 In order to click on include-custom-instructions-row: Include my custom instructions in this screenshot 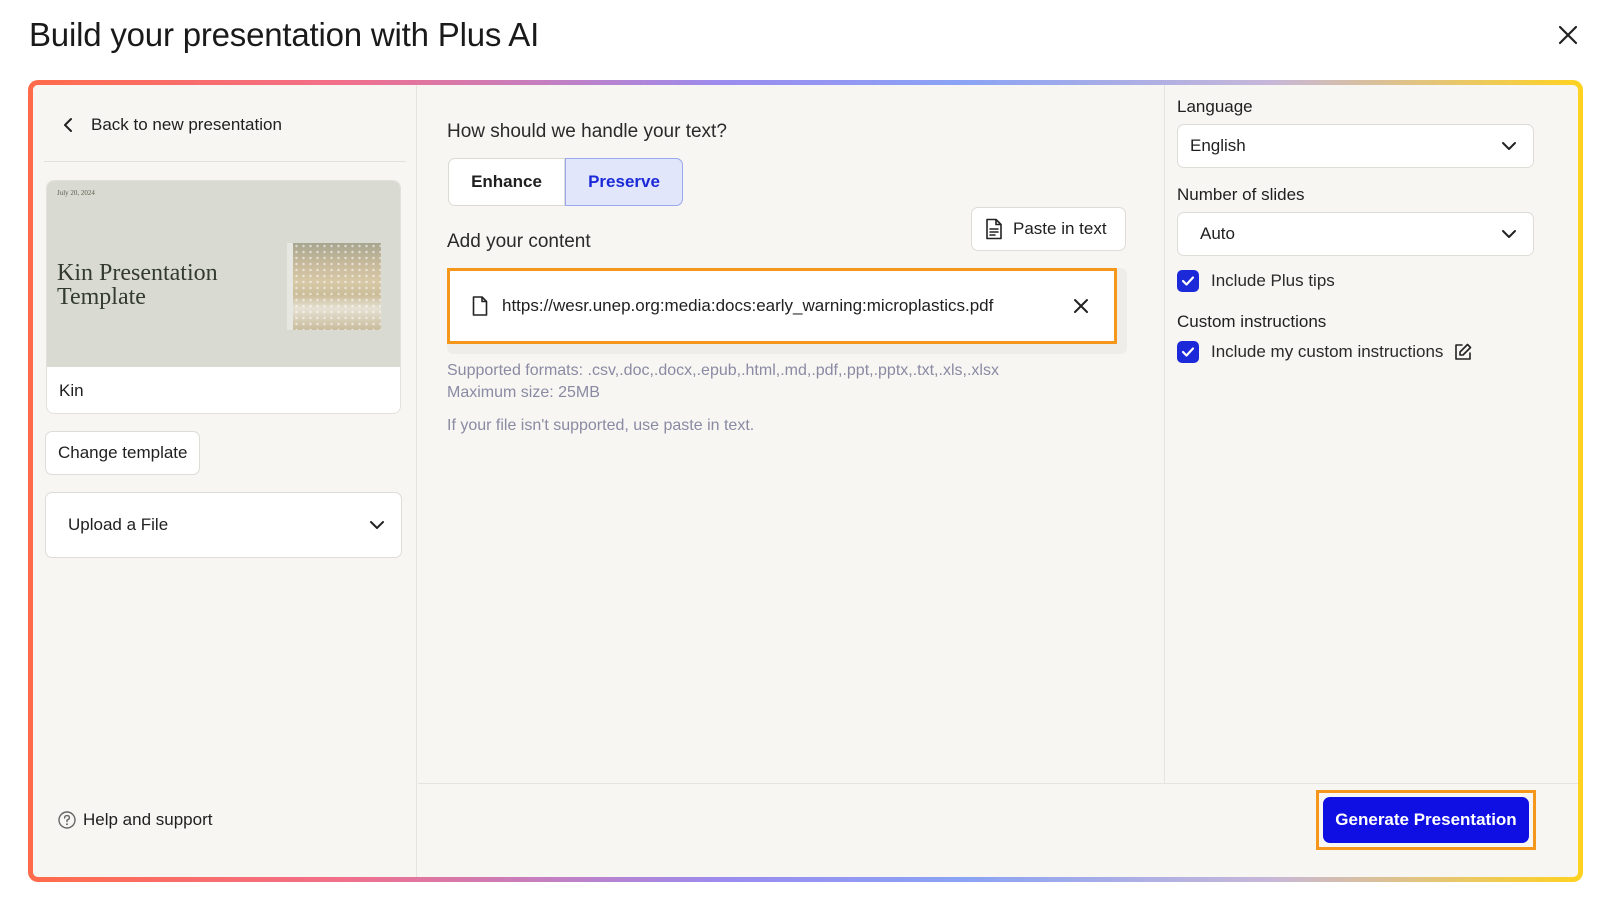, I will do `click(1325, 352)`.